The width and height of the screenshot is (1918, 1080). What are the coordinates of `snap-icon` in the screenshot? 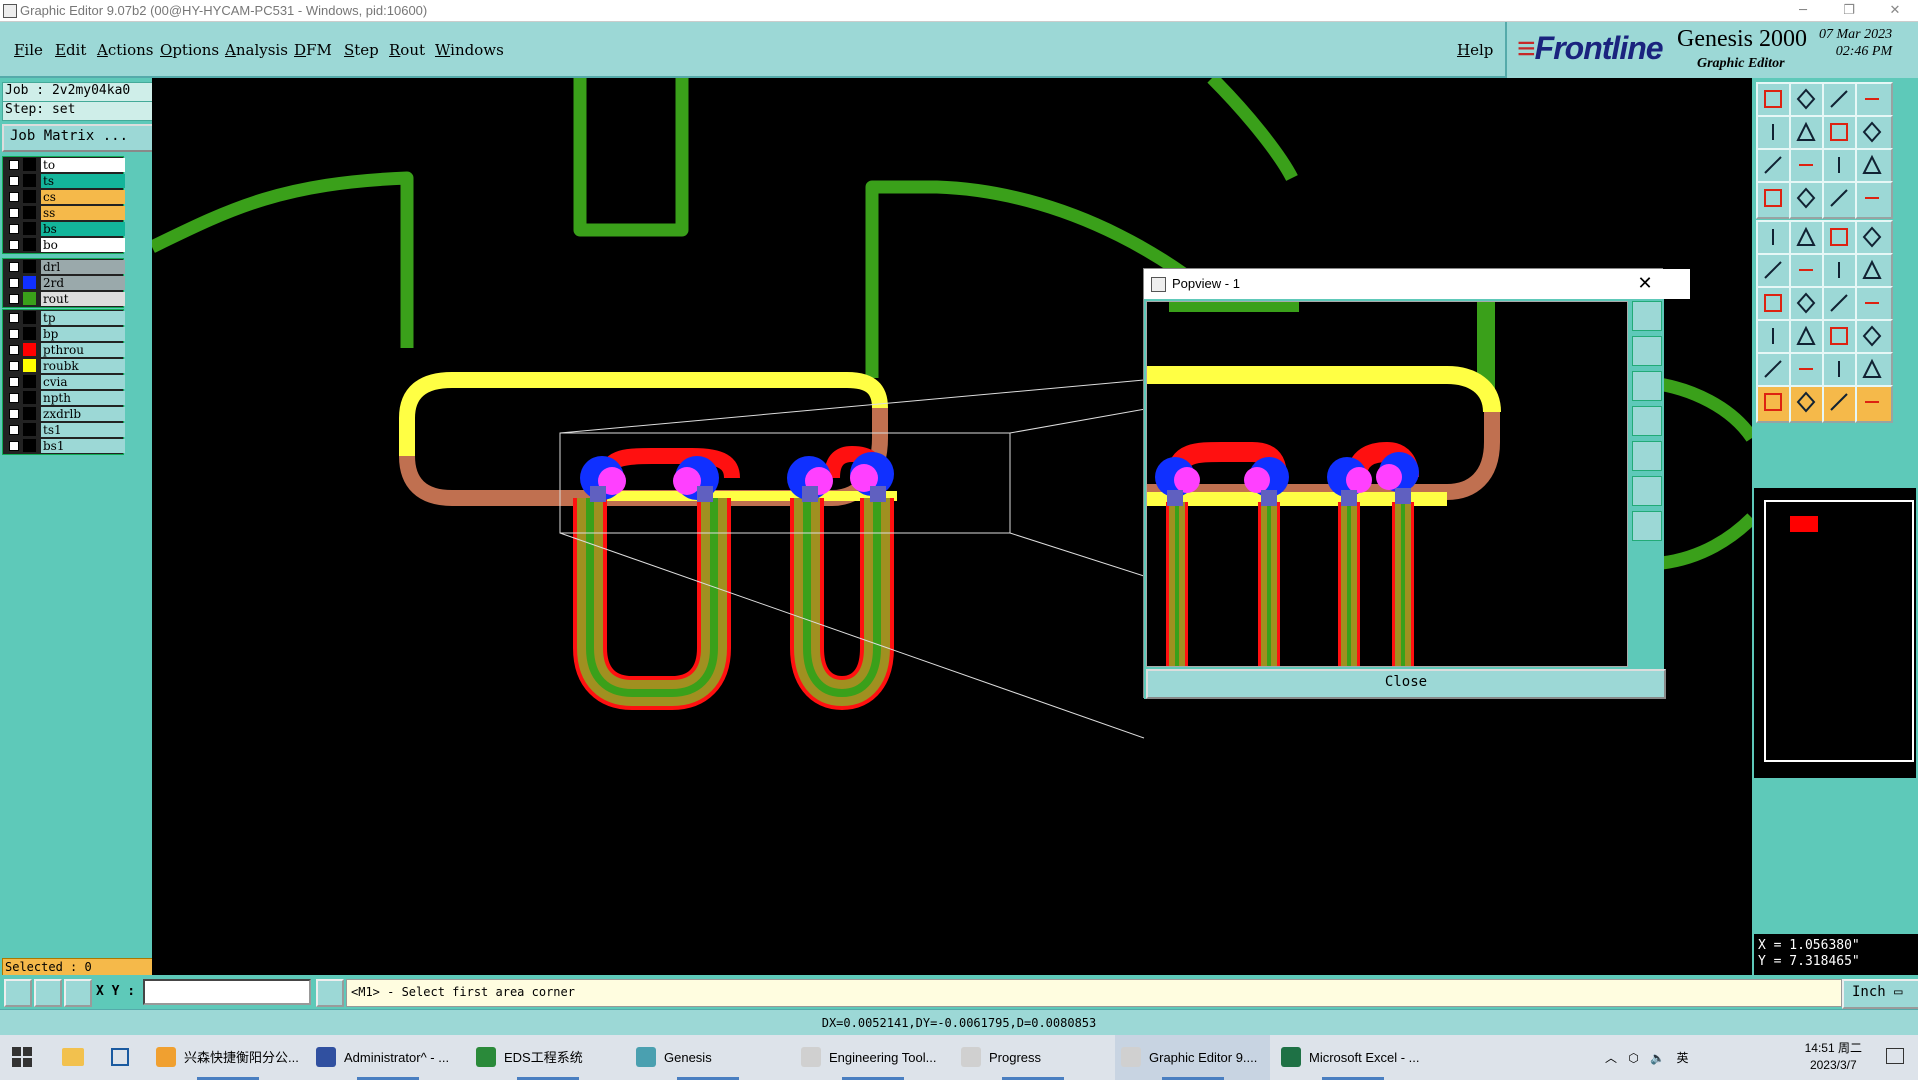 It's located at (18, 993).